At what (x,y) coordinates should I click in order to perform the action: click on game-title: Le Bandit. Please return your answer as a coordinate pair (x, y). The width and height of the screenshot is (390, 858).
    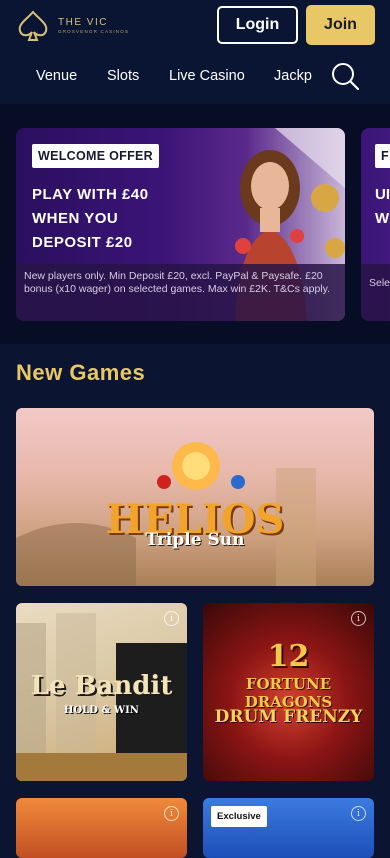
    Looking at the image, I should click on (101, 686).